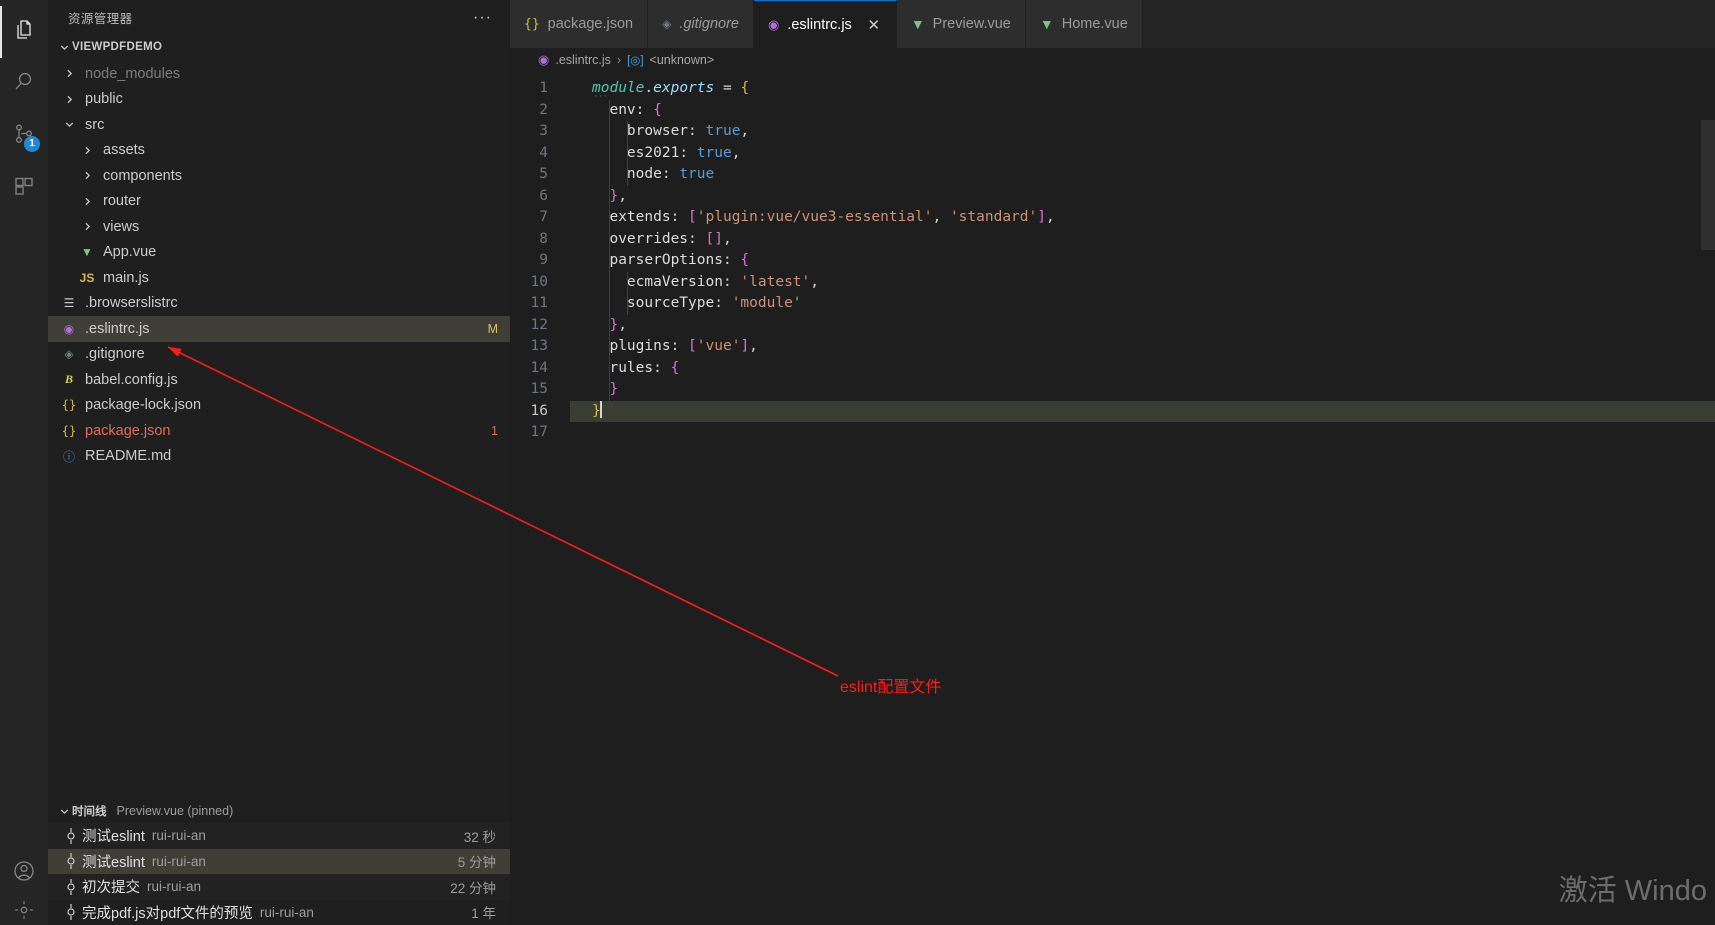  I want to click on code-line: overrides: [],, so click(1142, 240).